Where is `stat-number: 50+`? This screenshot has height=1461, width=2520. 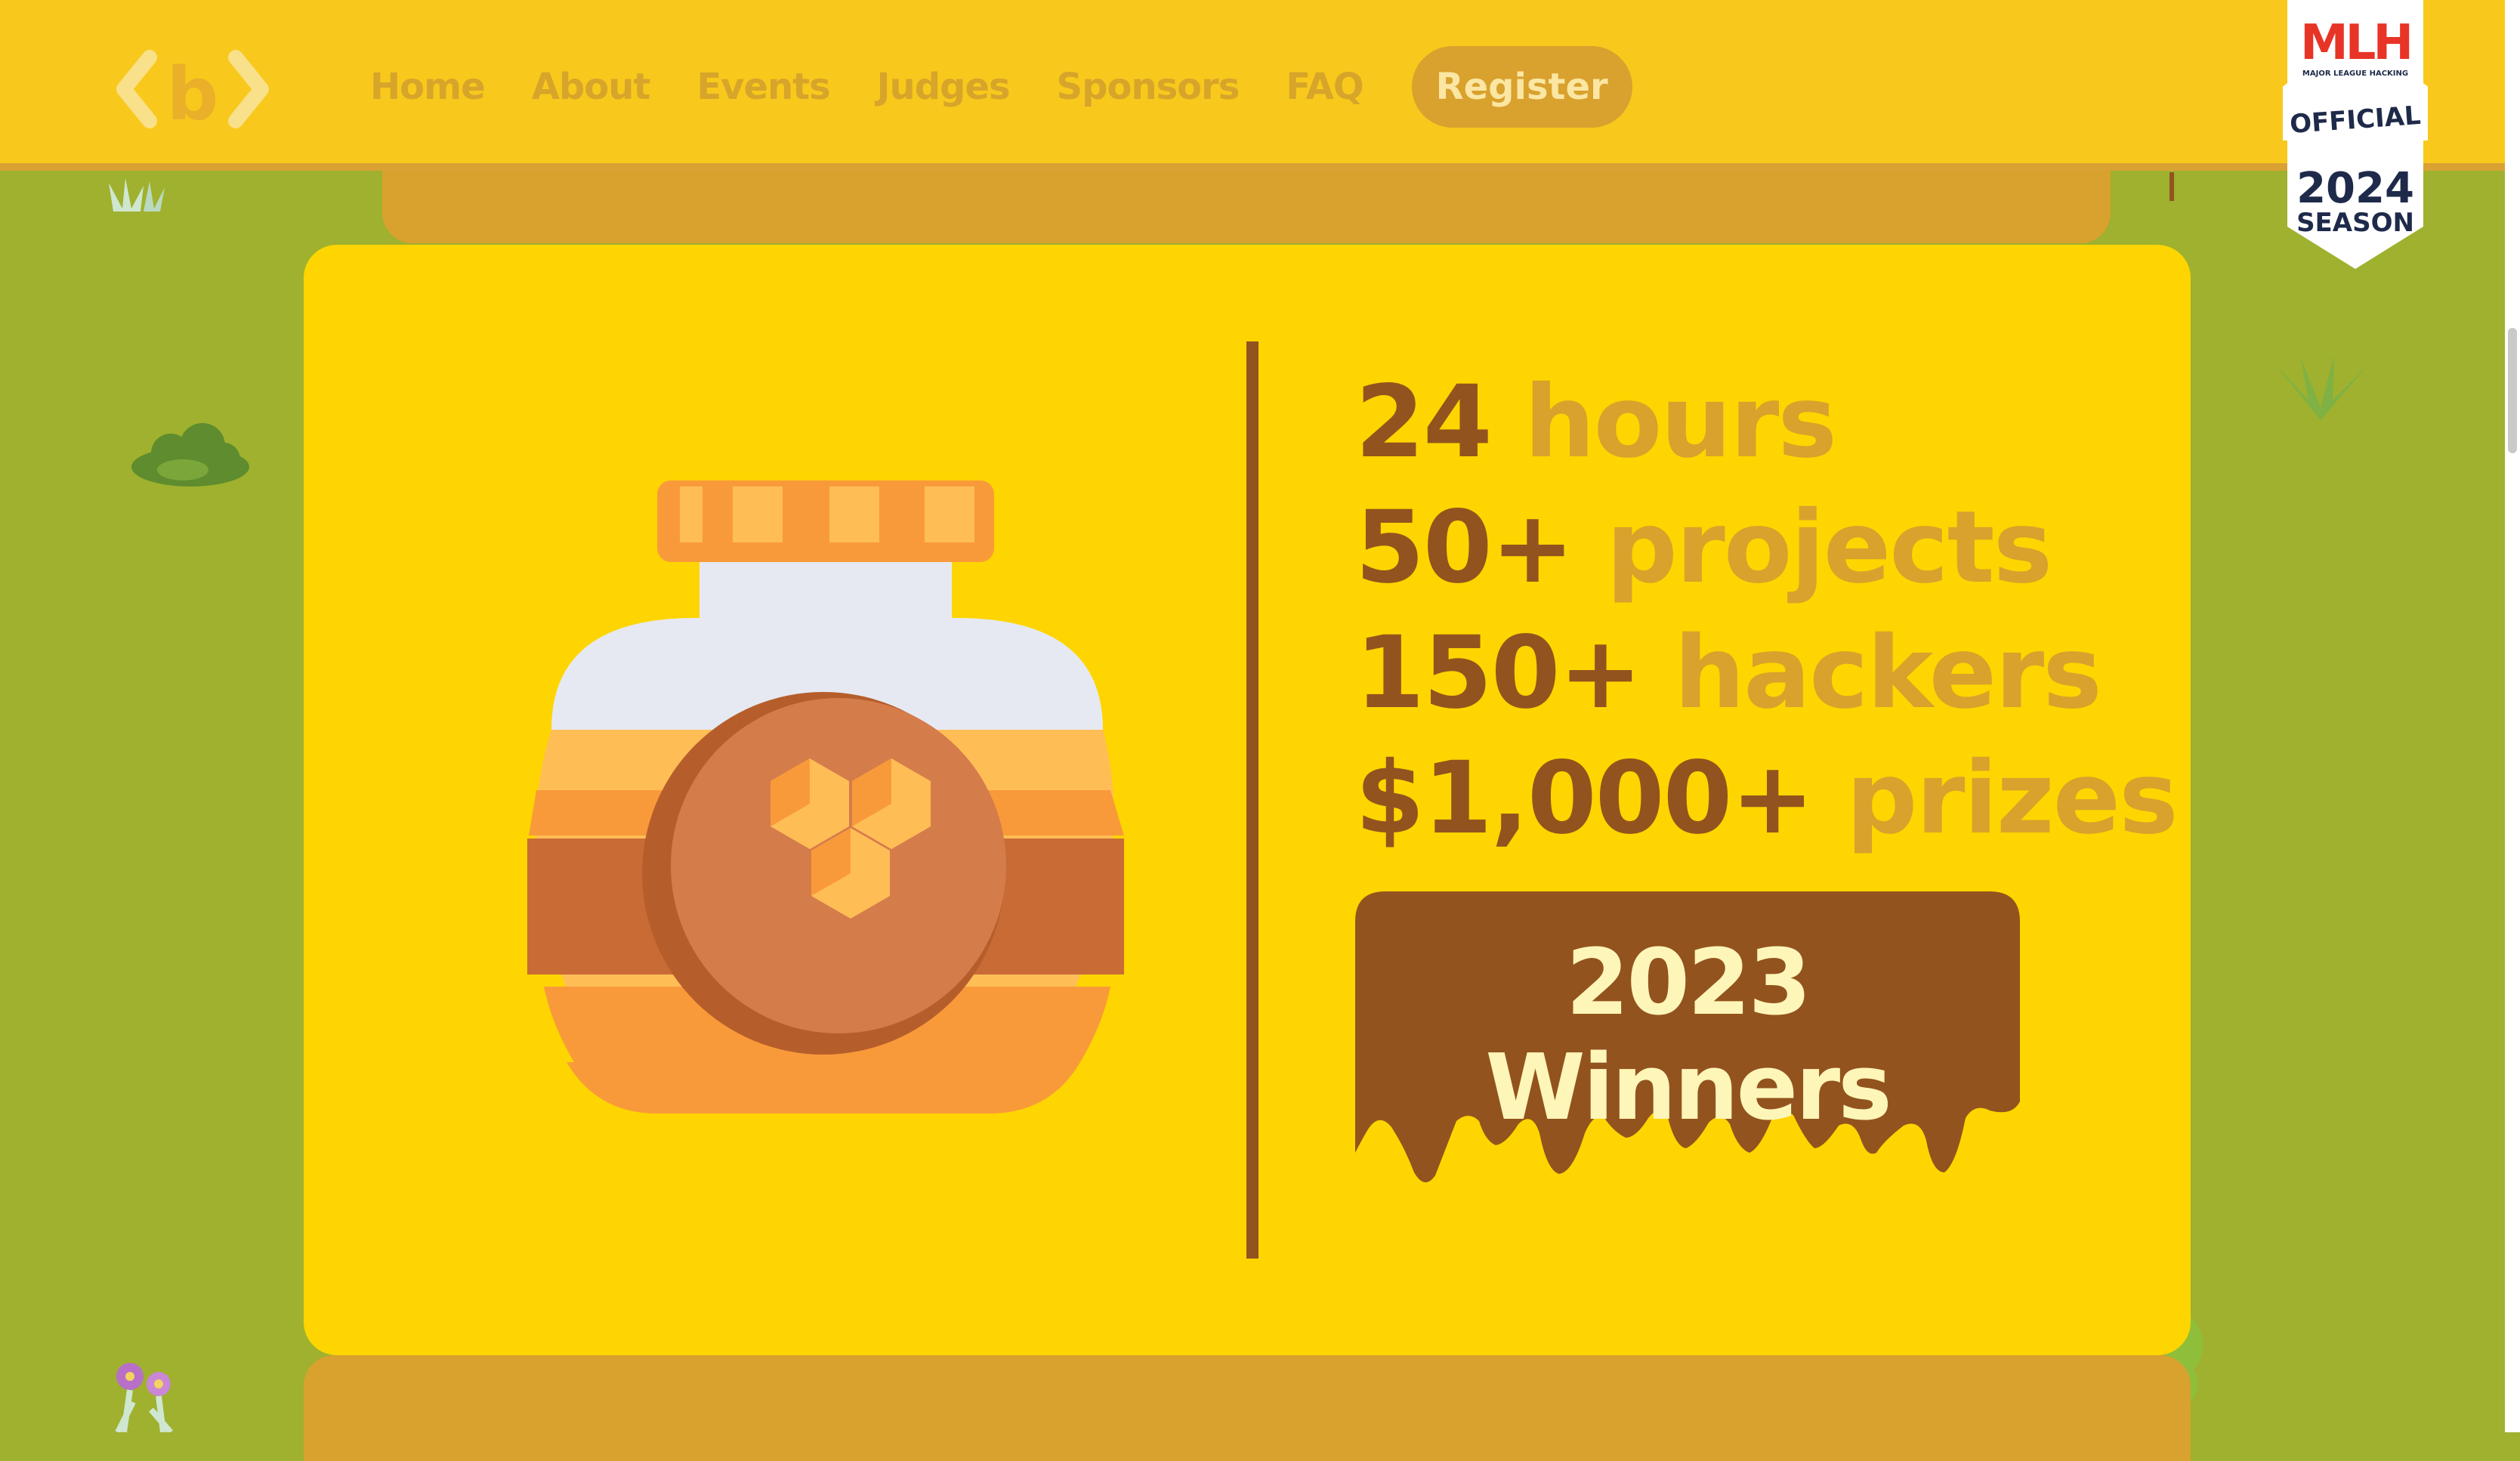
stat-number: 50+ is located at coordinates (1464, 548).